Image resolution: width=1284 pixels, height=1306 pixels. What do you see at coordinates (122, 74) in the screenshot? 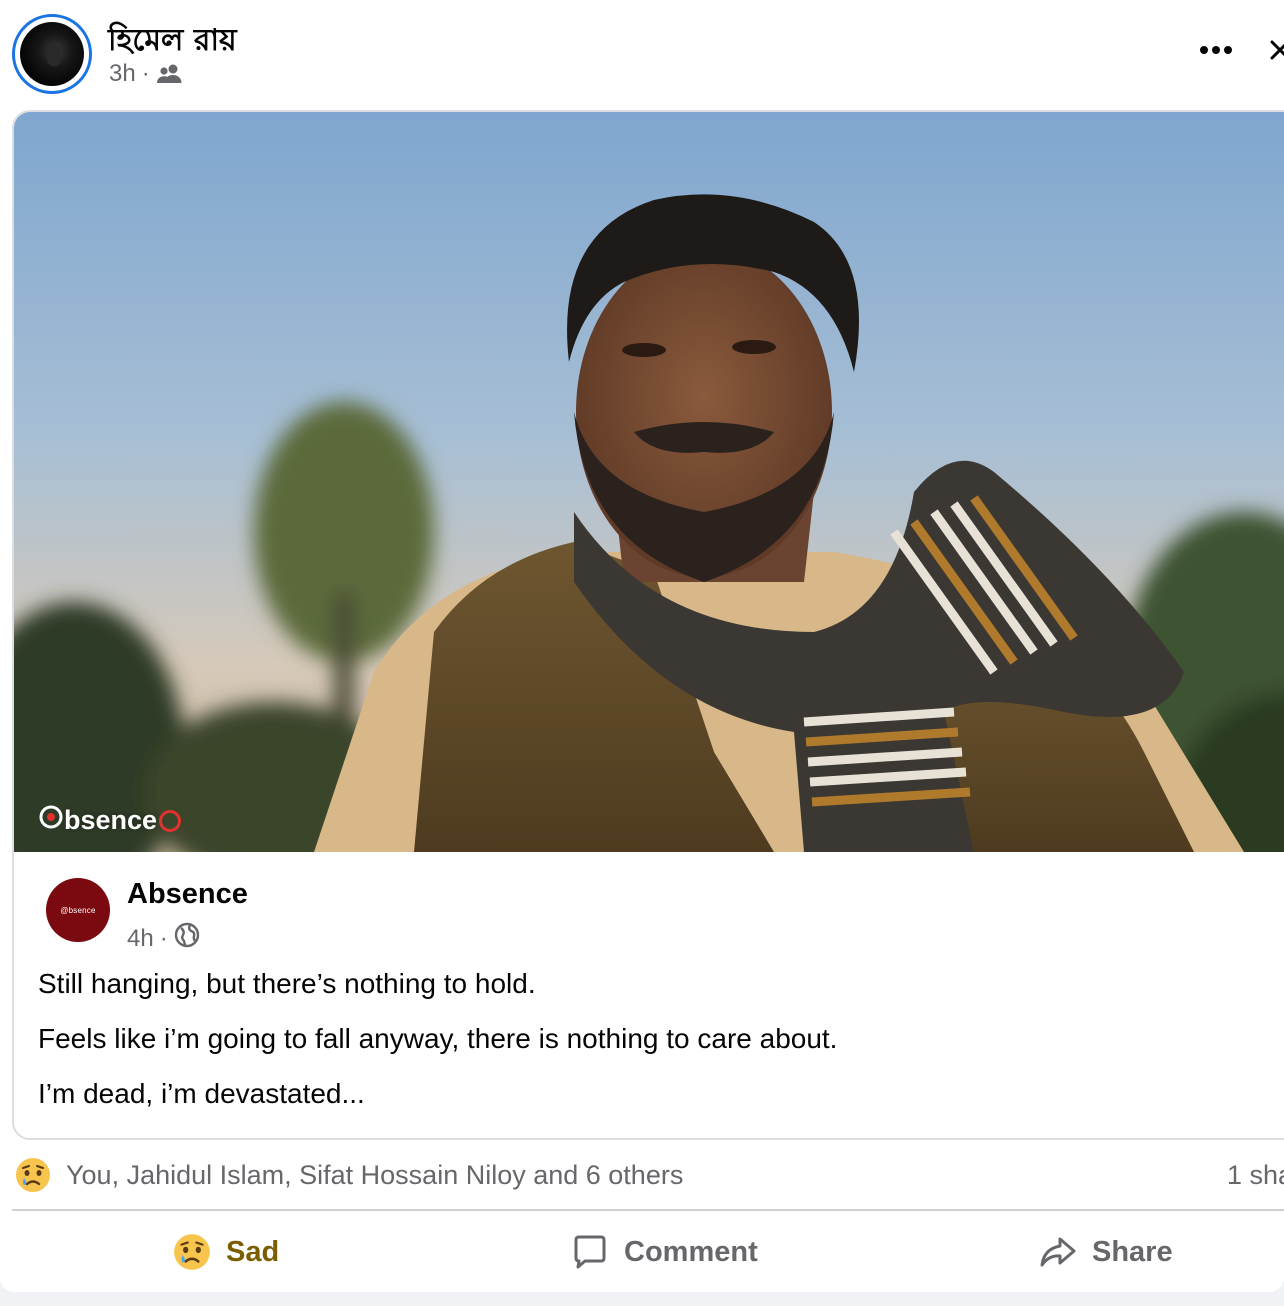
I see `post-time: 3h` at bounding box center [122, 74].